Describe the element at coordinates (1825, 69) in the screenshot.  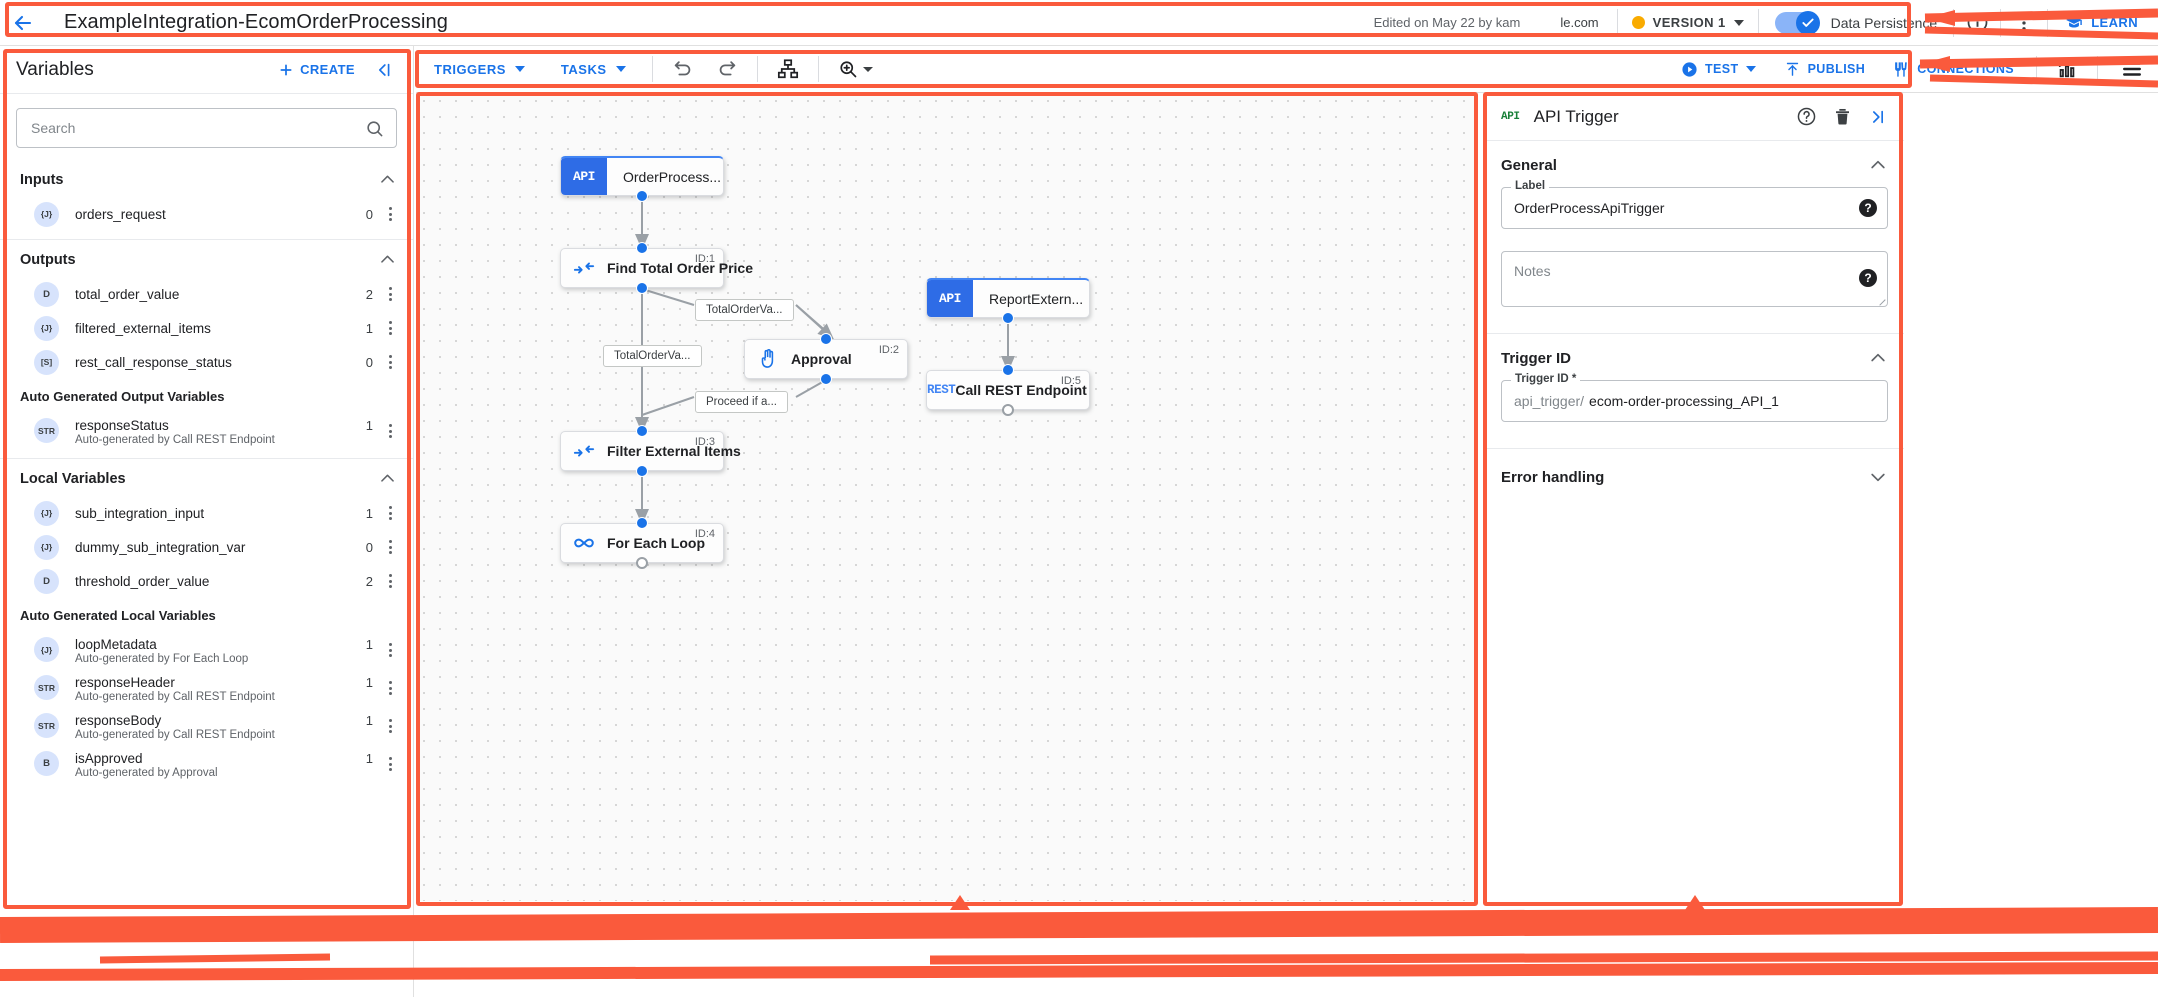
I see `publish-button: PUBLISH` at that location.